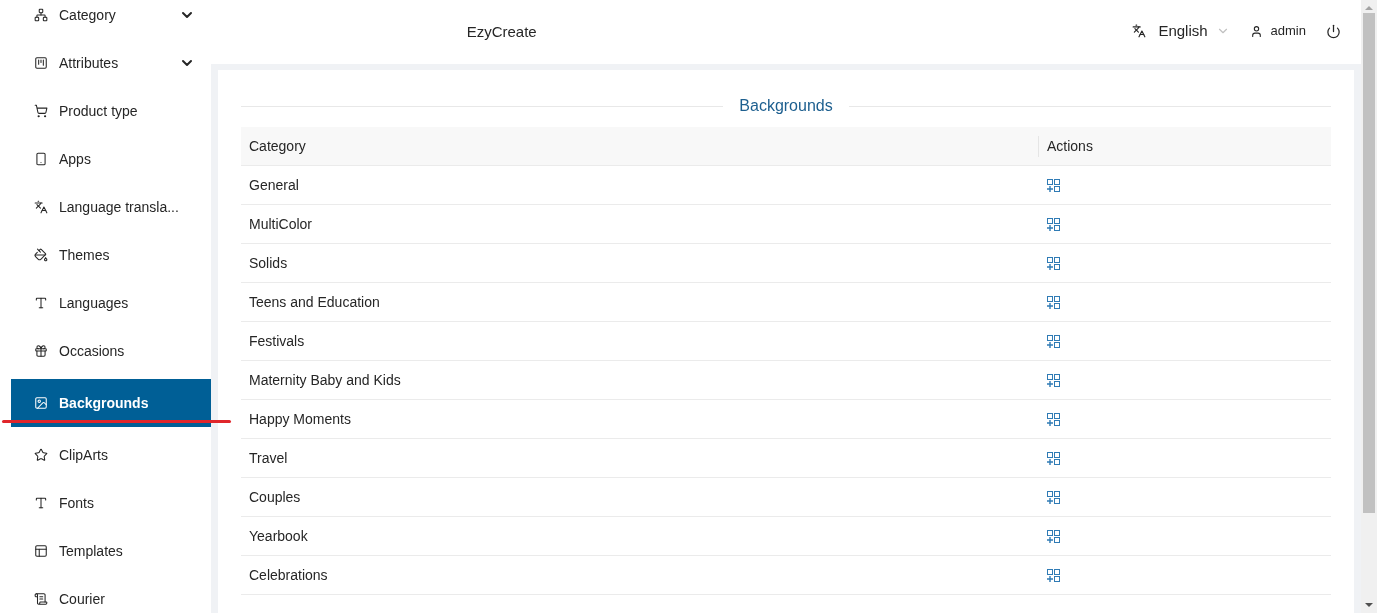  What do you see at coordinates (41, 111) in the screenshot?
I see `cart-icon` at bounding box center [41, 111].